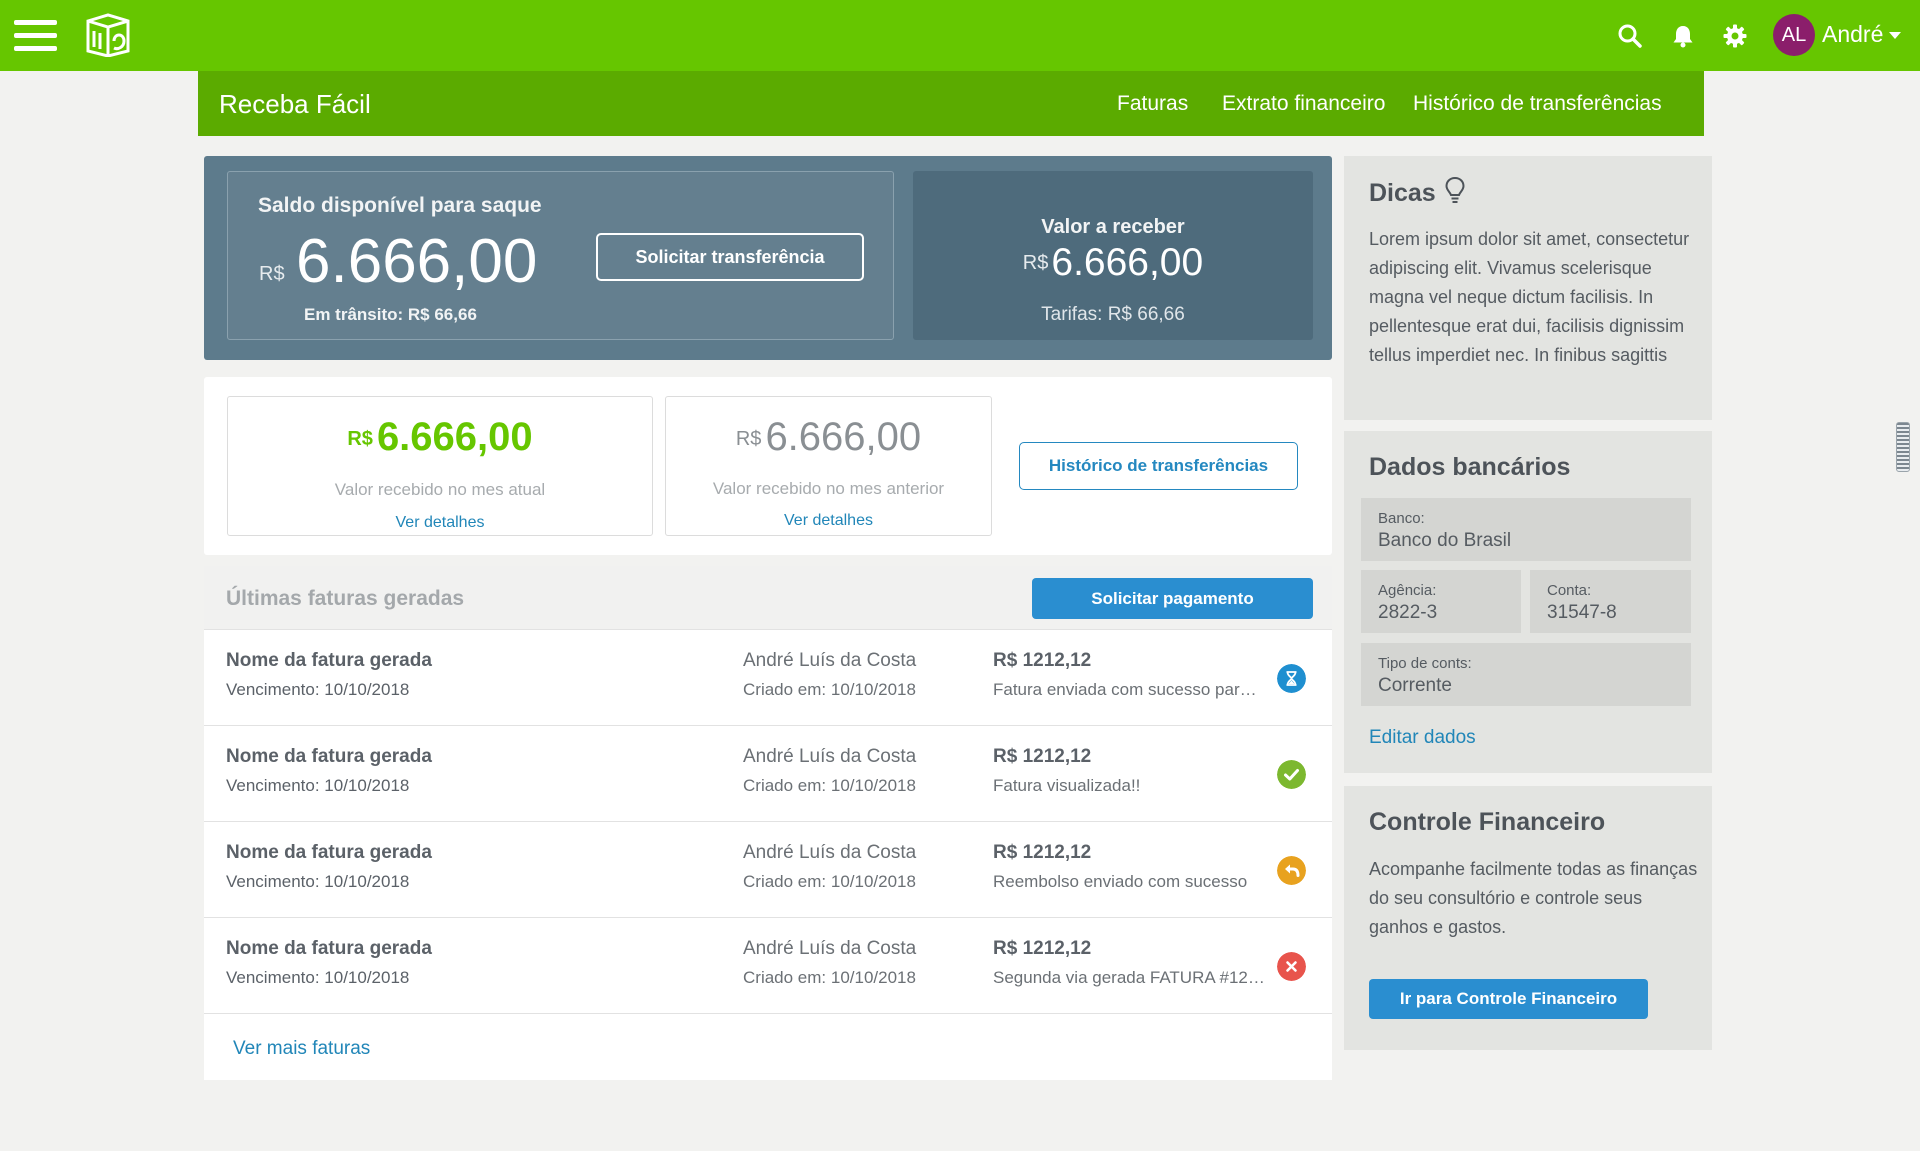  I want to click on gear-icon, so click(1735, 36).